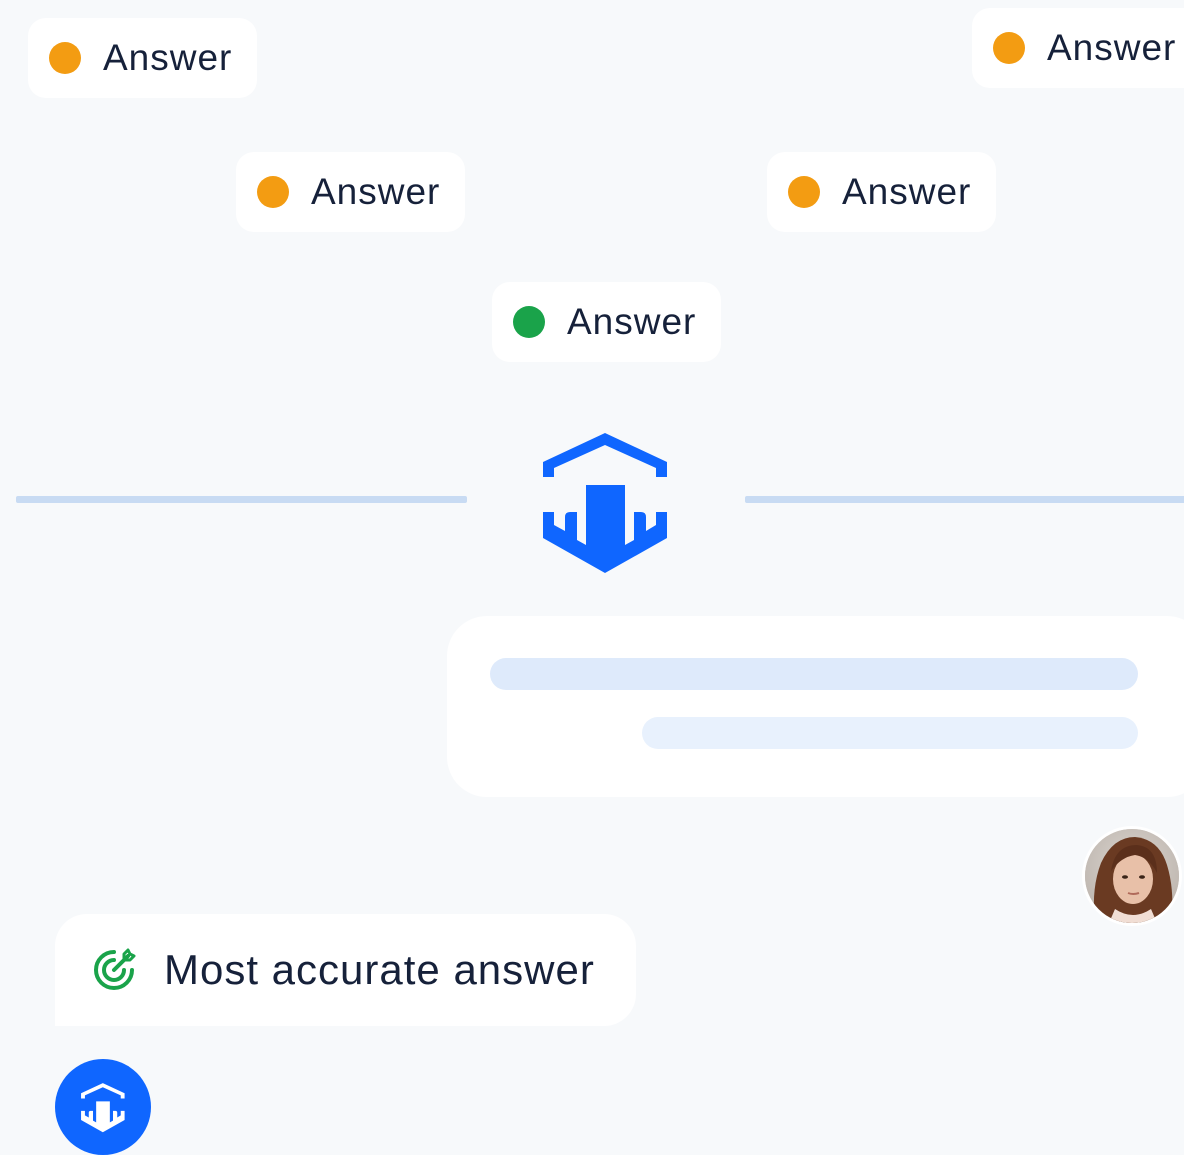 This screenshot has height=1155, width=1184. What do you see at coordinates (815, 706) in the screenshot?
I see `chat-message-card` at bounding box center [815, 706].